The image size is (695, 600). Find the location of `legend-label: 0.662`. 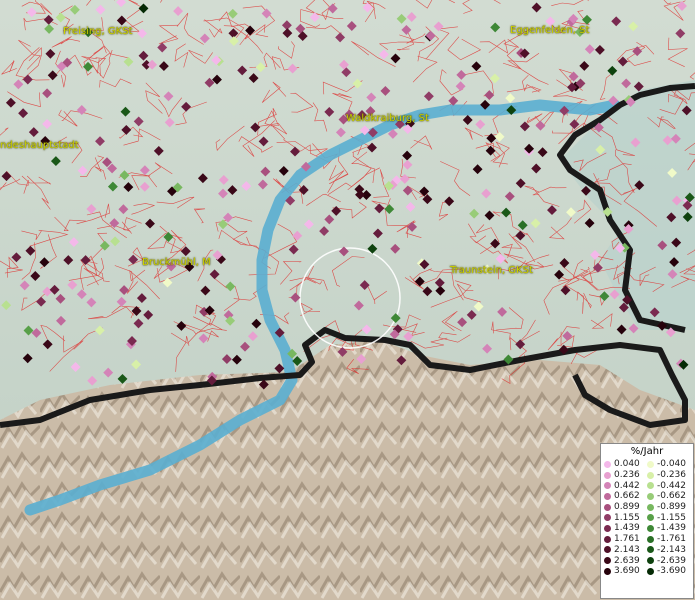

legend-label: 0.662 is located at coordinates (627, 496).